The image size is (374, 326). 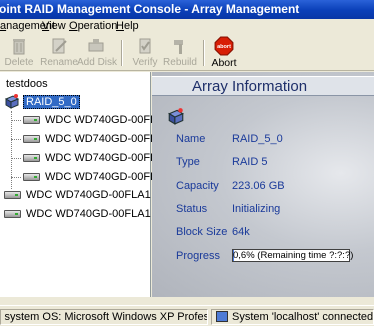 What do you see at coordinates (197, 186) in the screenshot?
I see `capacity-label: Capacity` at bounding box center [197, 186].